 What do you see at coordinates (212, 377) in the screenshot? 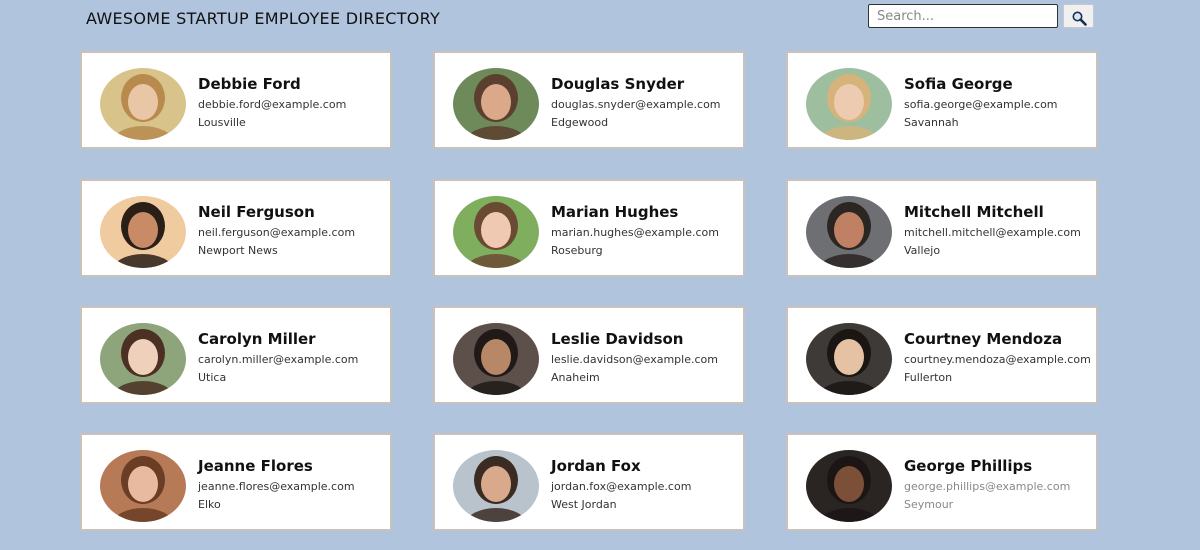
I see `employee-city: Utica` at bounding box center [212, 377].